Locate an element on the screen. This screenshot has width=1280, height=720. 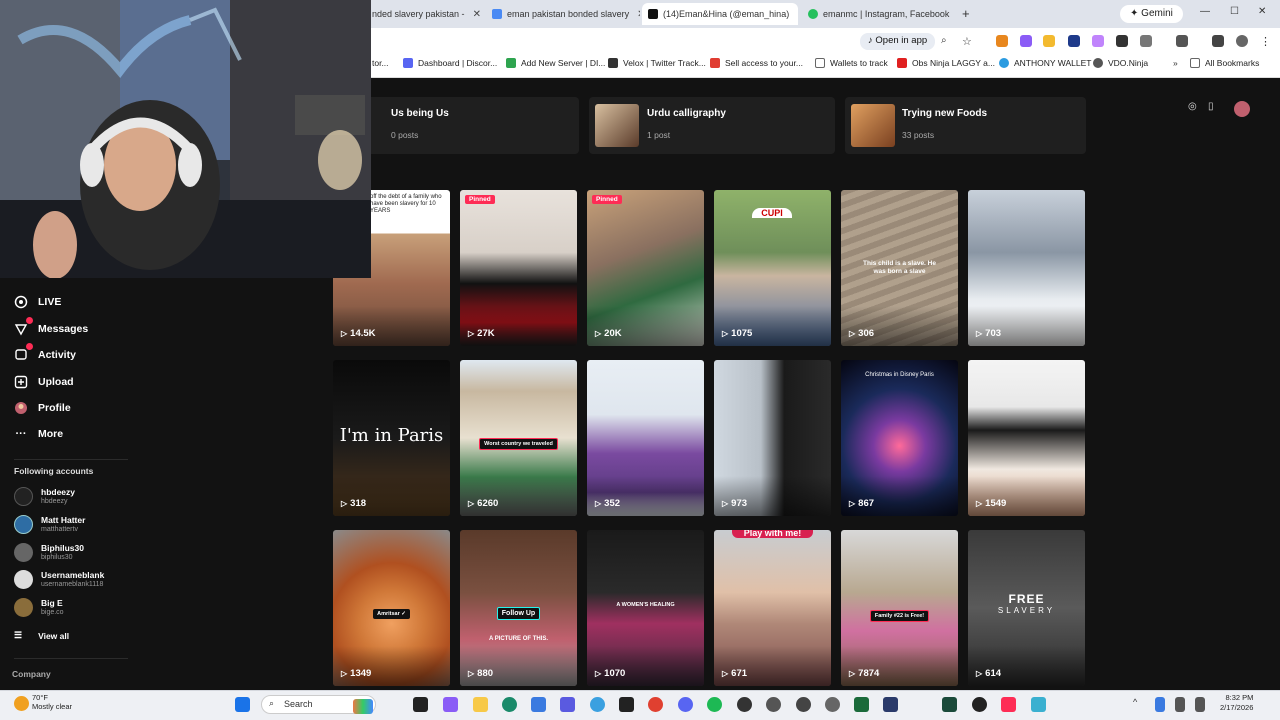
metamask-icon is located at coordinates (1002, 41).